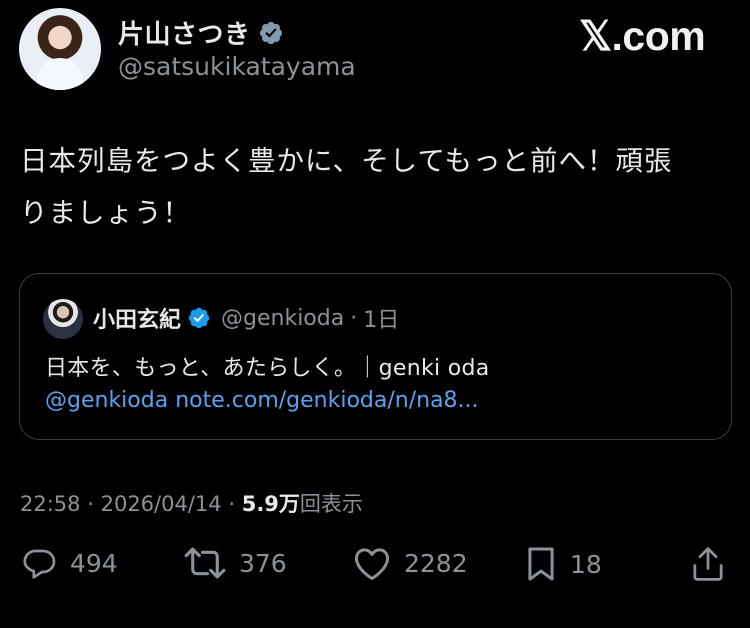 The image size is (750, 628). I want to click on like-button: 2282, so click(410, 563).